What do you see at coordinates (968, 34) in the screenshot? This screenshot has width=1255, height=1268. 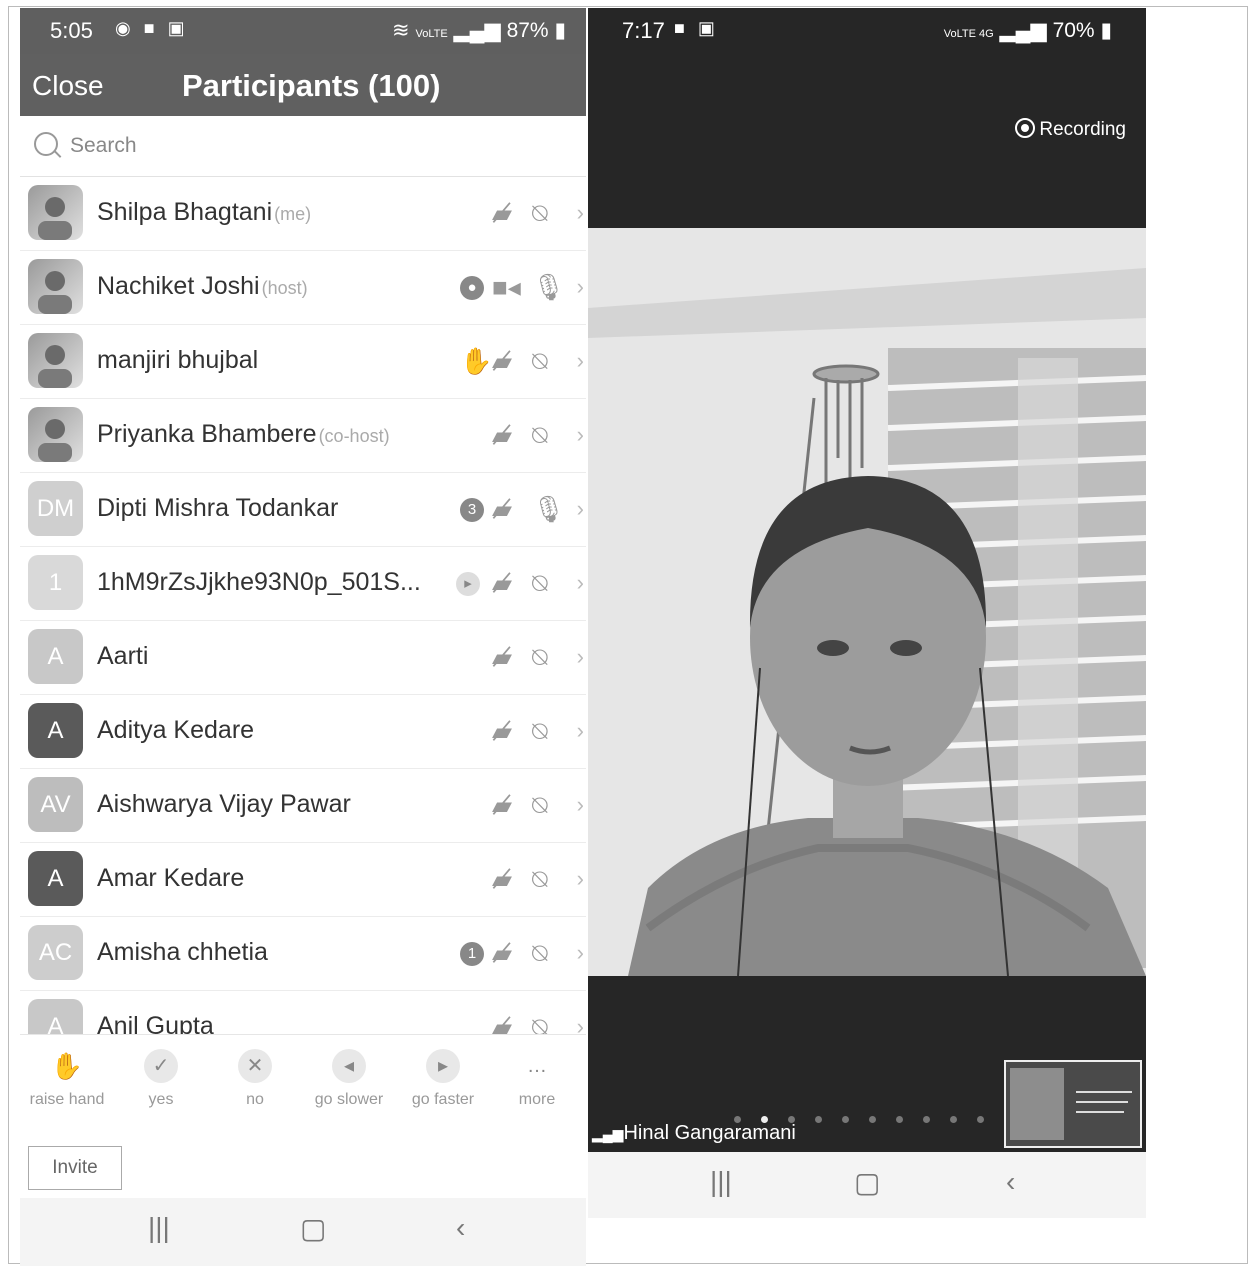 I see `network-indicator: VoLTE 4G` at bounding box center [968, 34].